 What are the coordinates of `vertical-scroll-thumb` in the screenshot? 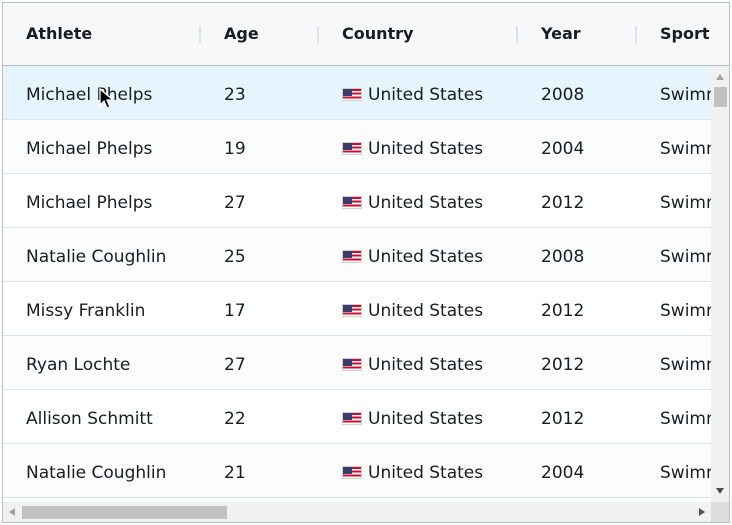 It's located at (720, 97).